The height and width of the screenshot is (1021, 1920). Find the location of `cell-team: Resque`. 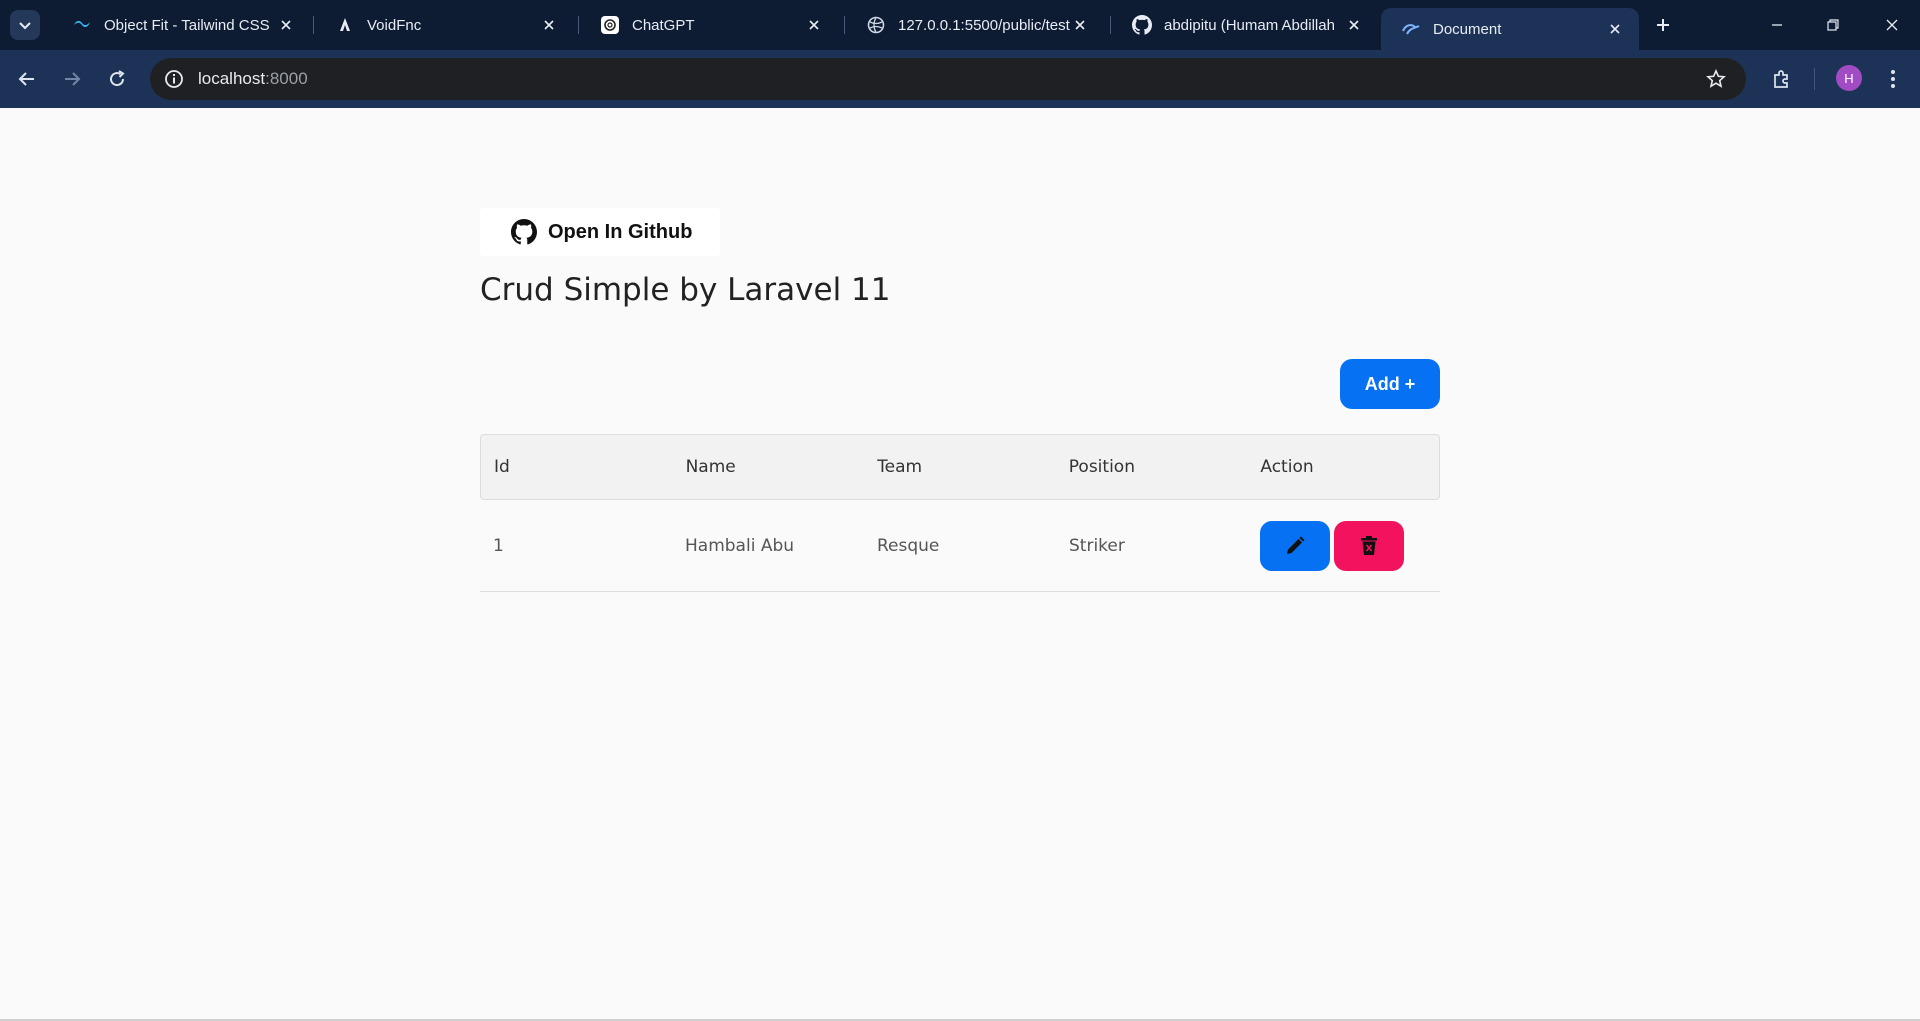

cell-team: Resque is located at coordinates (908, 545).